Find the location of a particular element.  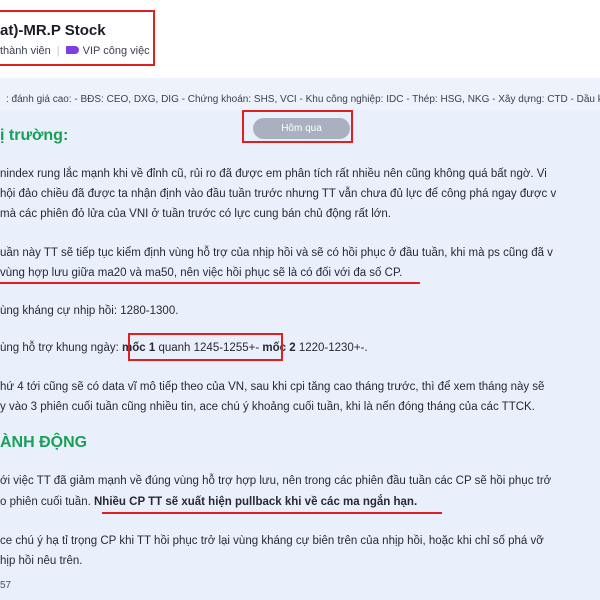

para-6-underline is located at coordinates (272, 513).